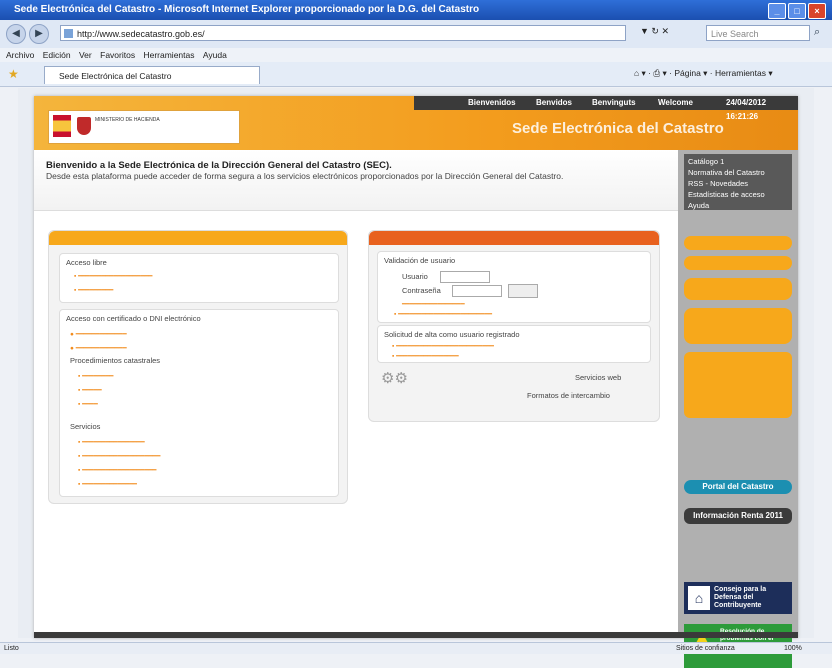 This screenshot has width=832, height=668. What do you see at coordinates (738, 205) in the screenshot?
I see `sidebar-link: Ayuda` at bounding box center [738, 205].